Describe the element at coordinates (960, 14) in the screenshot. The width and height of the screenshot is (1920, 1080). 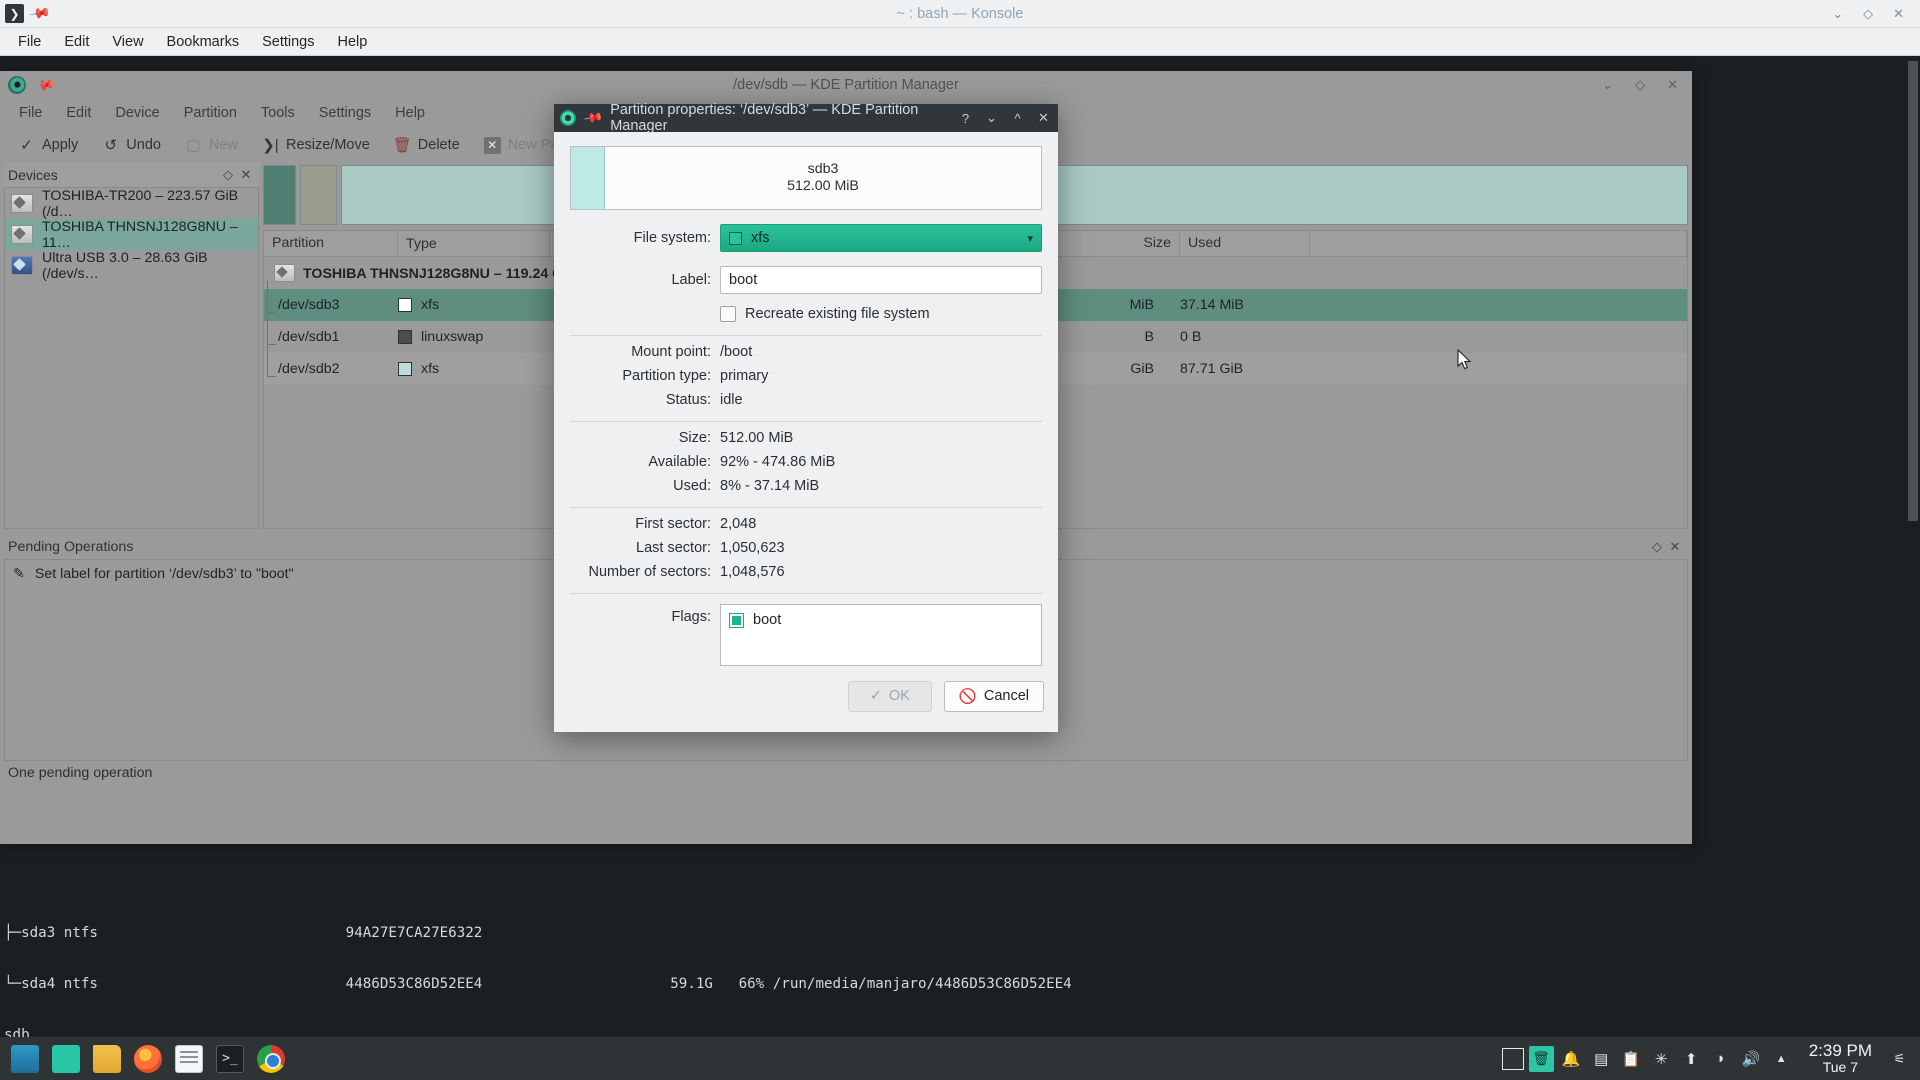
I see `konsole-titlebar: ❯ 📌 ~ : bash — Konsole ⌄ ◇ ✕` at that location.